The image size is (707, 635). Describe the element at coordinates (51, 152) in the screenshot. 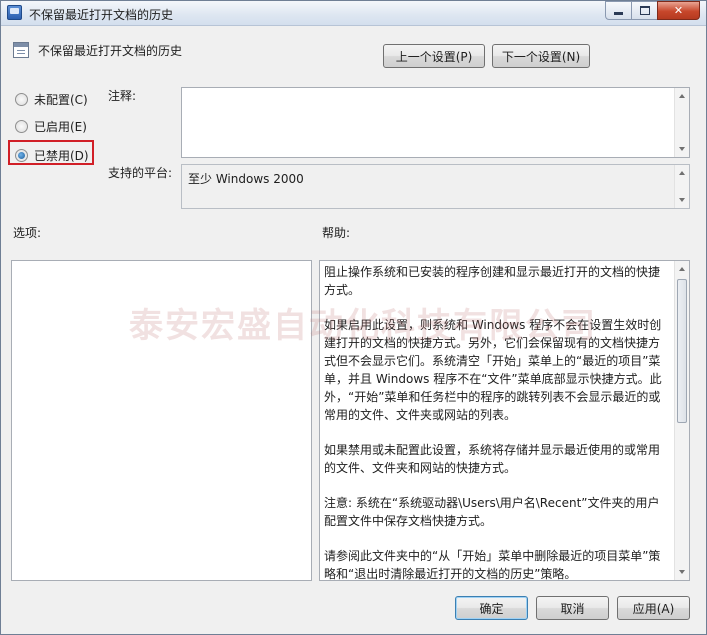

I see `highlight-annotation-box` at that location.